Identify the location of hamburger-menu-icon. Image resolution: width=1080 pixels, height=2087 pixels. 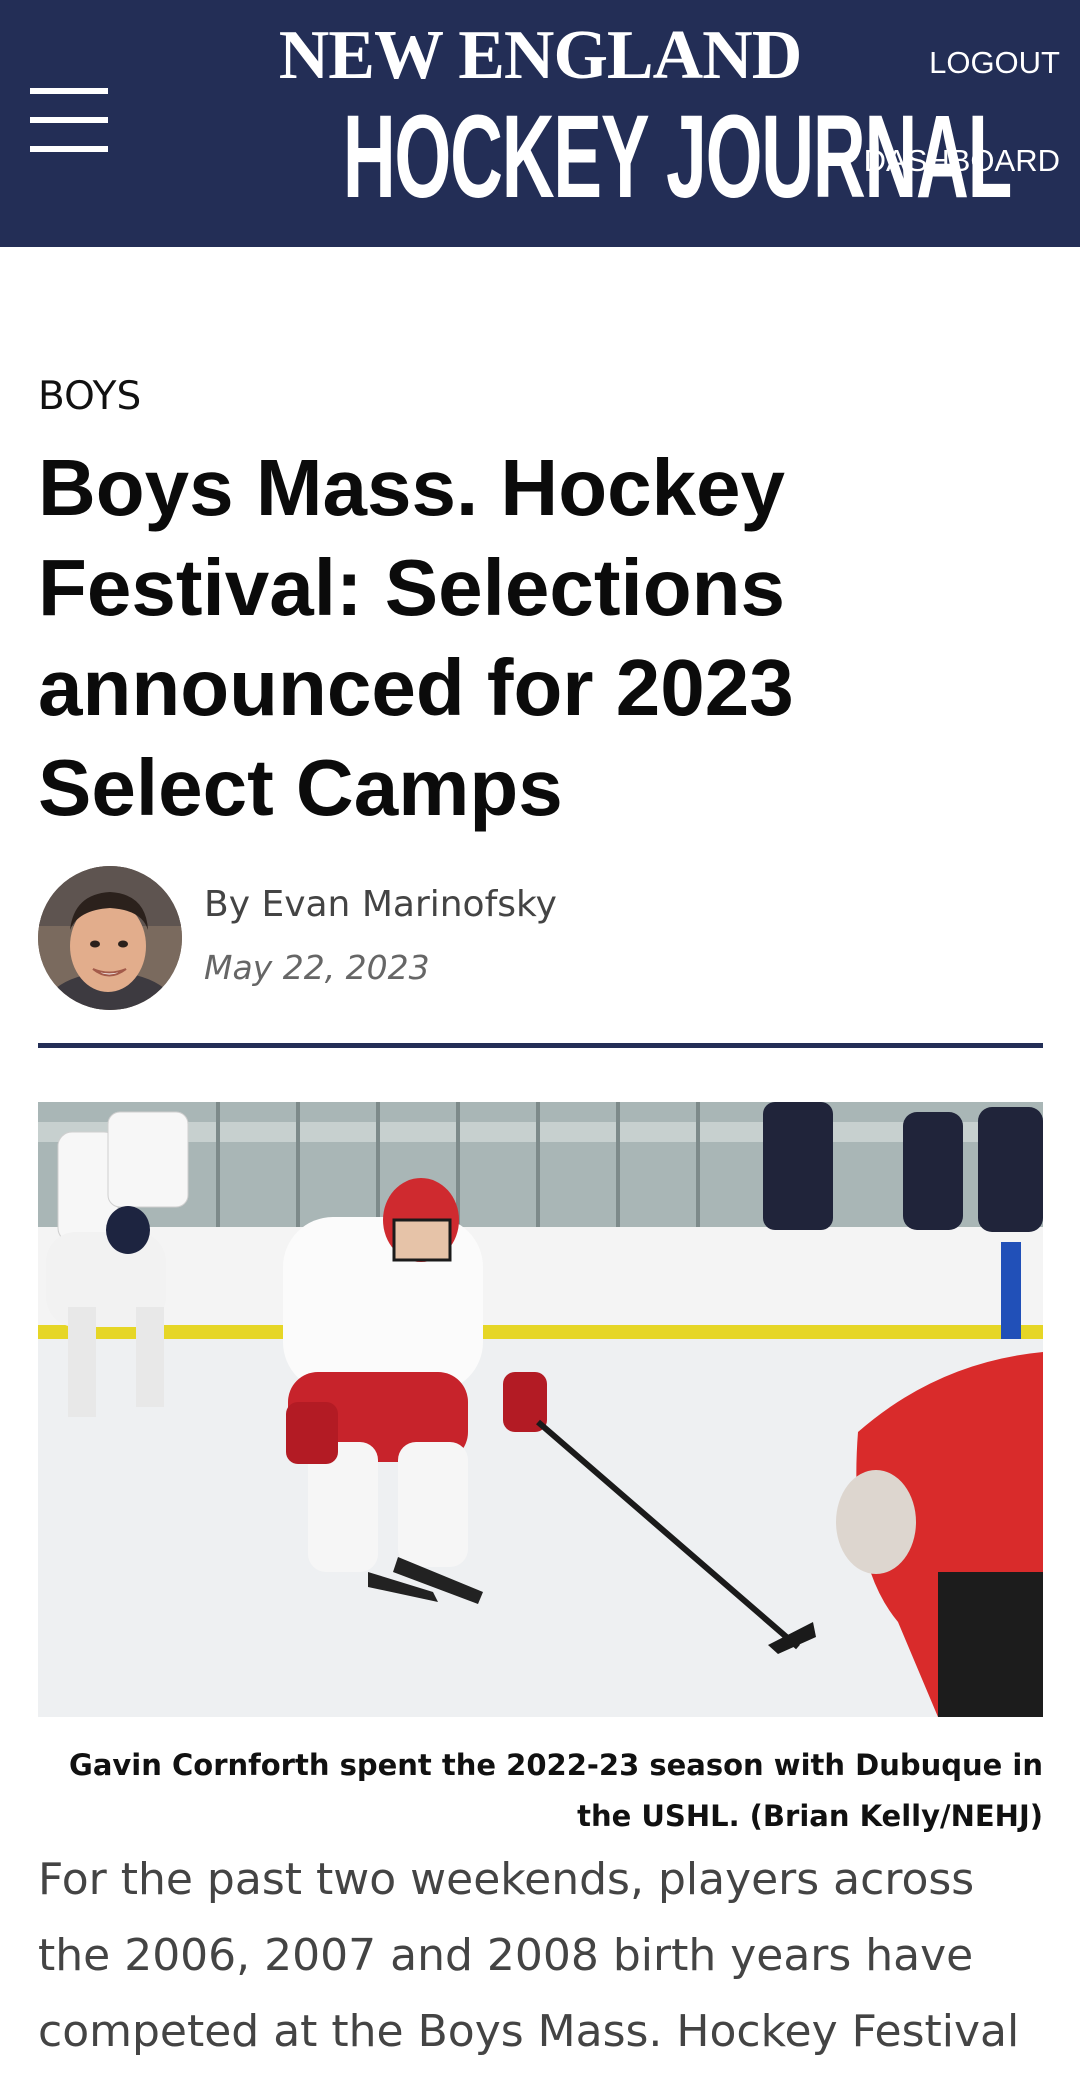
(69, 120).